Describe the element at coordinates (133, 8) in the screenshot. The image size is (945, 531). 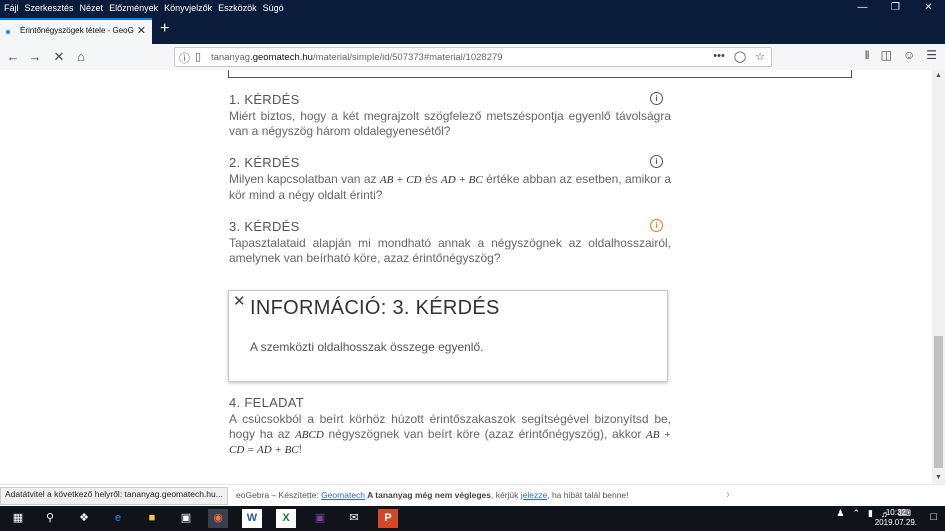
I see `menu-history: Előzmények` at that location.